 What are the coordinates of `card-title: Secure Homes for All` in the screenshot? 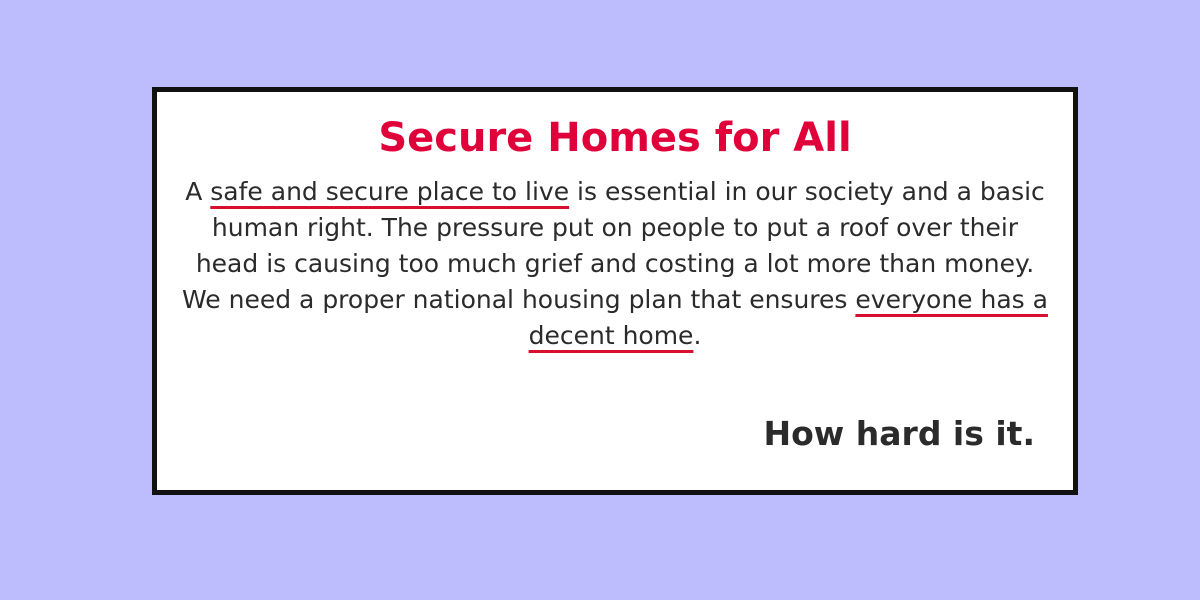 It's located at (615, 138).